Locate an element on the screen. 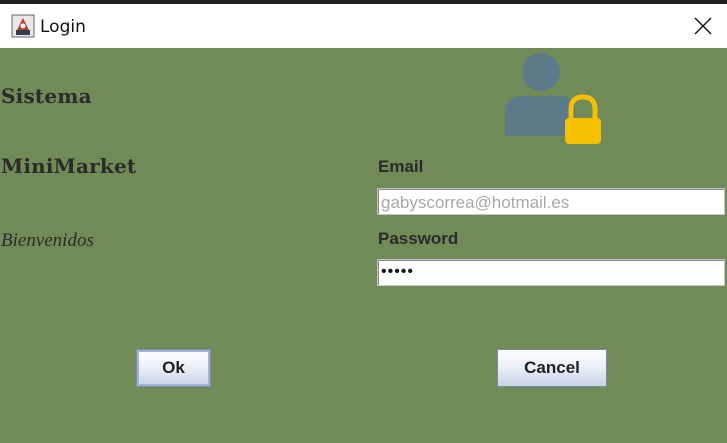 The image size is (727, 443). window-title: Login is located at coordinates (63, 27).